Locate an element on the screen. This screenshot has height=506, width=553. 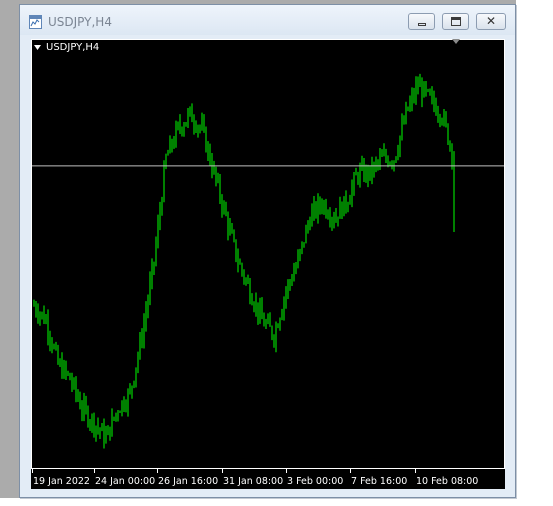
time-tick-label: 19 Jan 2022 is located at coordinates (61, 481).